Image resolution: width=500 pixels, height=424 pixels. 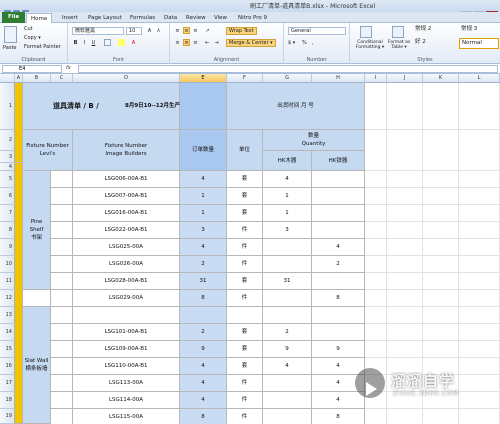 I want to click on format-painter-button: Format Painter, so click(x=42, y=47).